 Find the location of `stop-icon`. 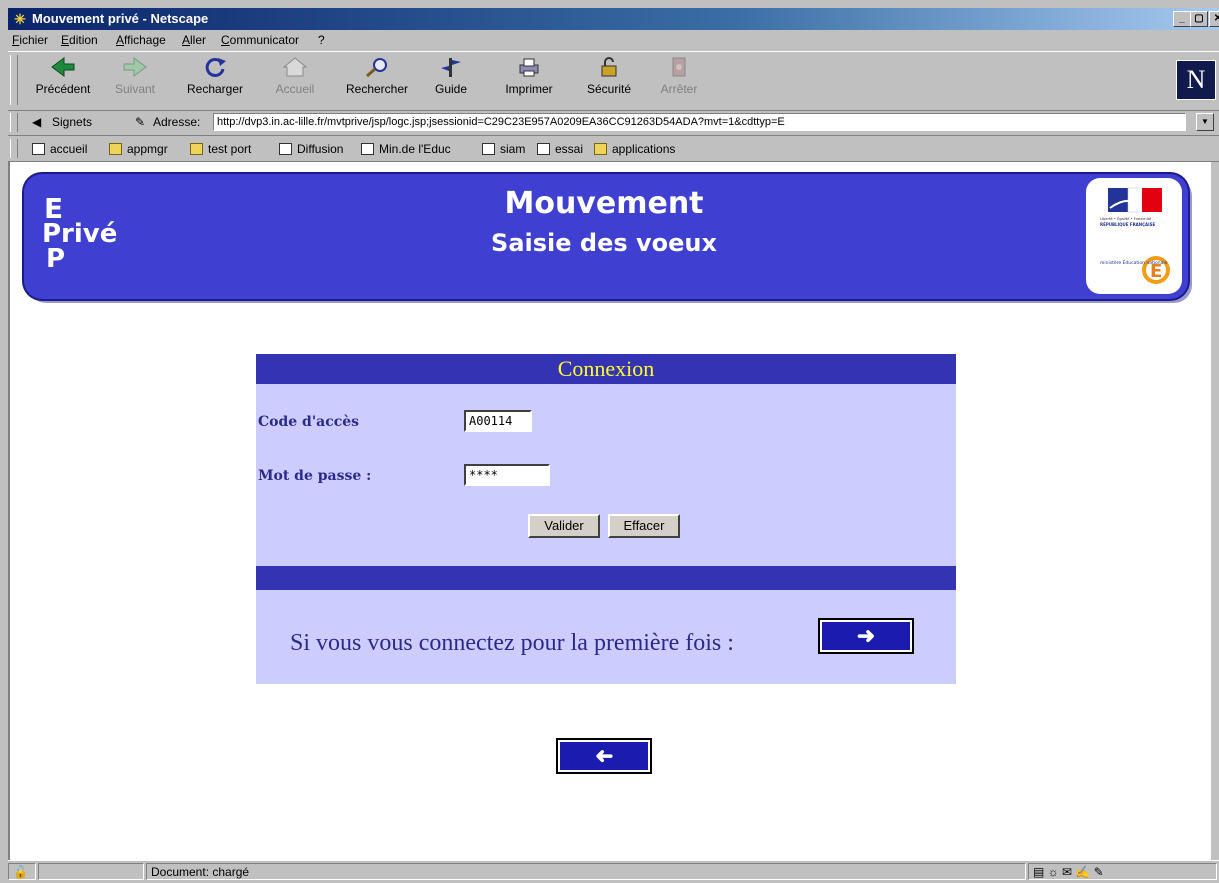

stop-icon is located at coordinates (679, 67).